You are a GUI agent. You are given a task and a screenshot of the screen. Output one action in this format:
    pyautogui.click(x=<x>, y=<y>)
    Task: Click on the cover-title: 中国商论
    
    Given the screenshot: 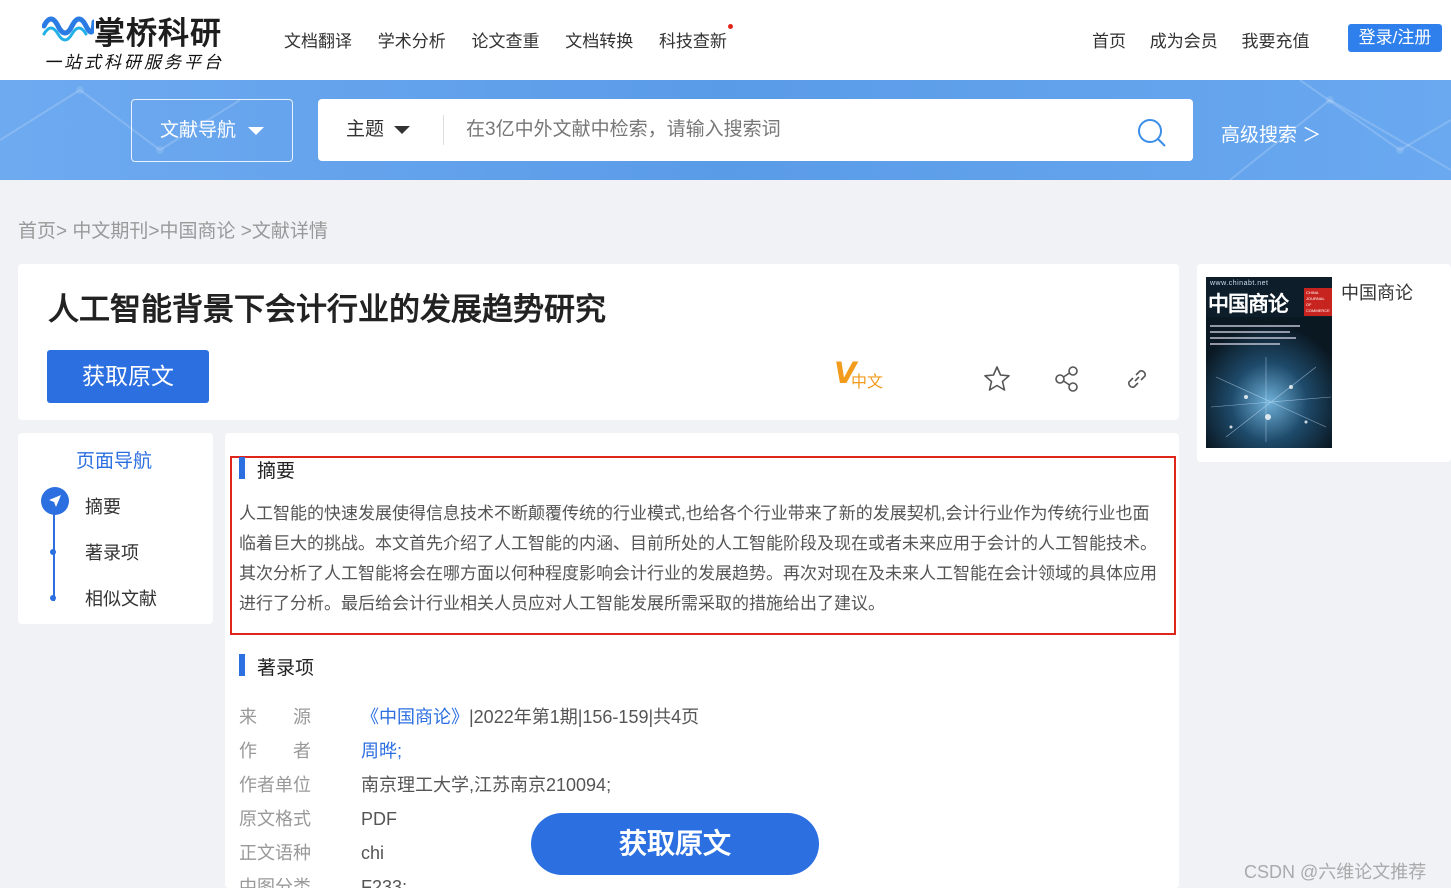 What is the action you would take?
    pyautogui.click(x=1248, y=304)
    